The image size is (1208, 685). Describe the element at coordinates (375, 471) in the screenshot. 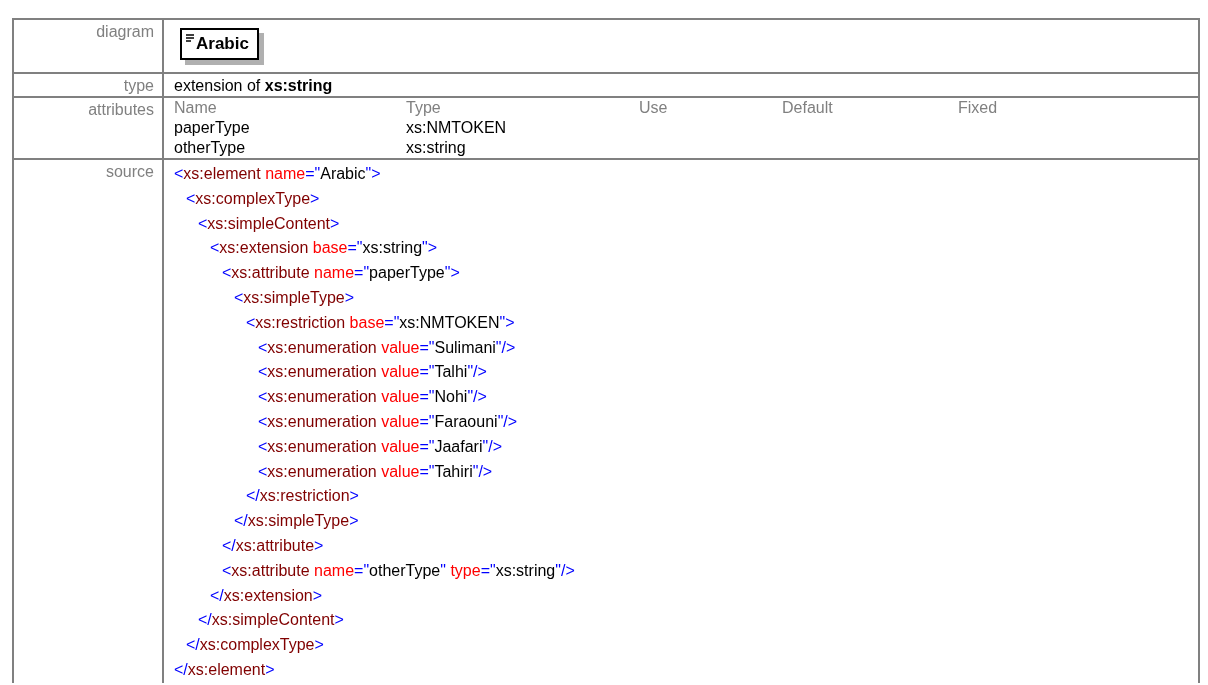

I see `code-line: <xs:enumeration value="Tahiri"/>` at that location.